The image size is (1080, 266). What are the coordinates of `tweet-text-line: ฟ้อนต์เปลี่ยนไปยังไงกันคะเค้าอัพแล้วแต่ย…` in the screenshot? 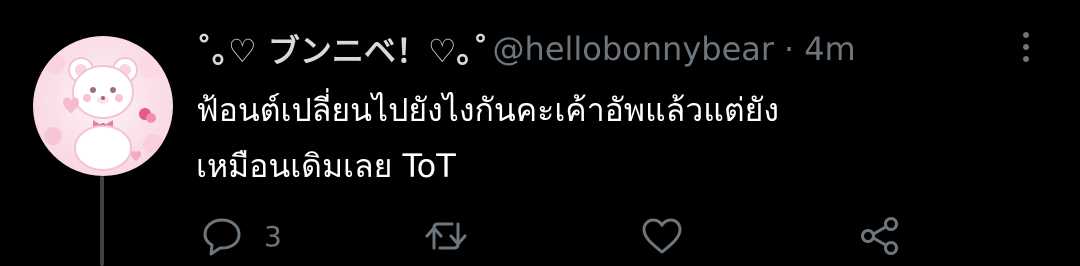 It's located at (487, 110).